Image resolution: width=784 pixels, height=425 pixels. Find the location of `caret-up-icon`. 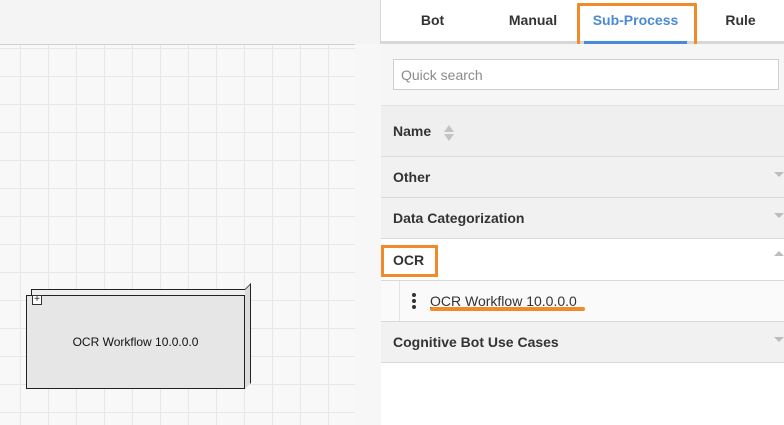

caret-up-icon is located at coordinates (779, 253).